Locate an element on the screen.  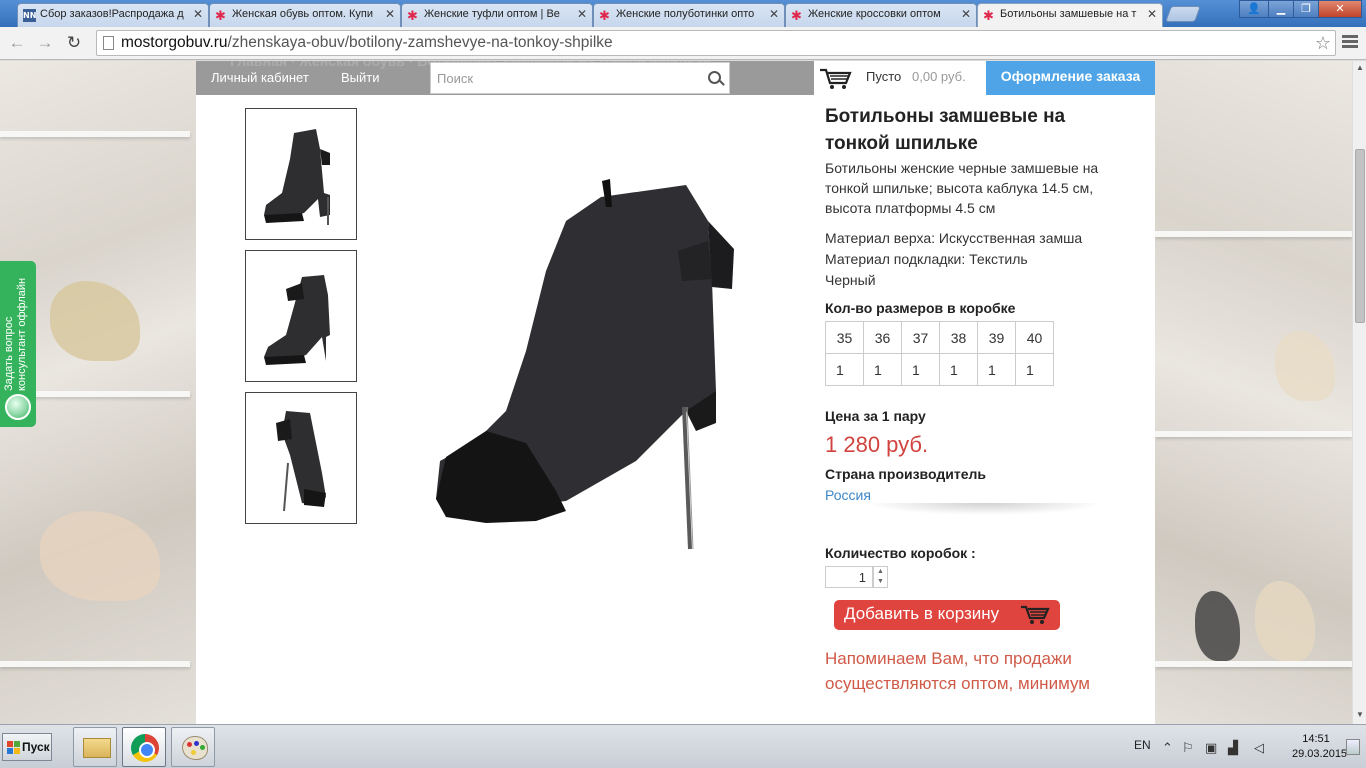
tab-label: Ботильоны замшевые на т is located at coordinates (1068, 14).